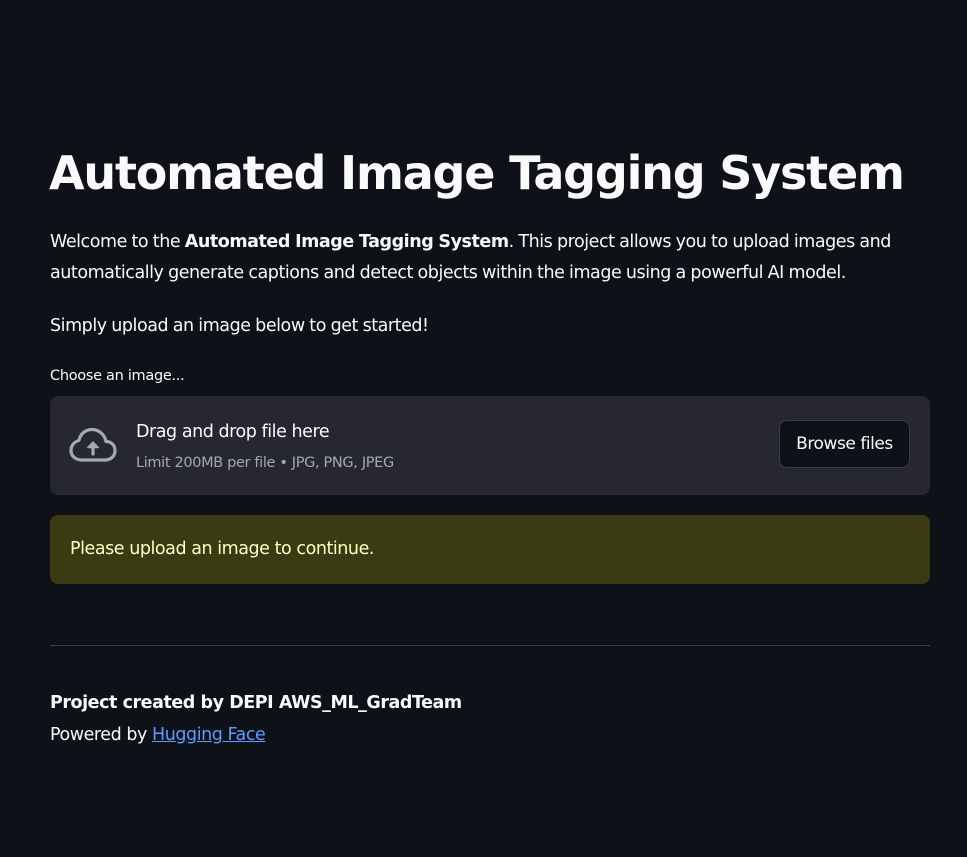 Image resolution: width=967 pixels, height=857 pixels. What do you see at coordinates (265, 463) in the screenshot?
I see `dropzone-limit-text: Limit 200MB per file • JPG, PNG, JPEG` at bounding box center [265, 463].